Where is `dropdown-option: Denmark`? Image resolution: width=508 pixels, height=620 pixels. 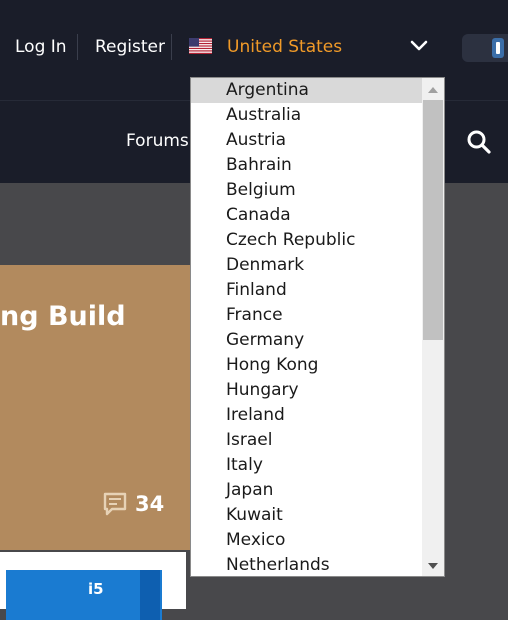
dropdown-option: Denmark is located at coordinates (306, 265).